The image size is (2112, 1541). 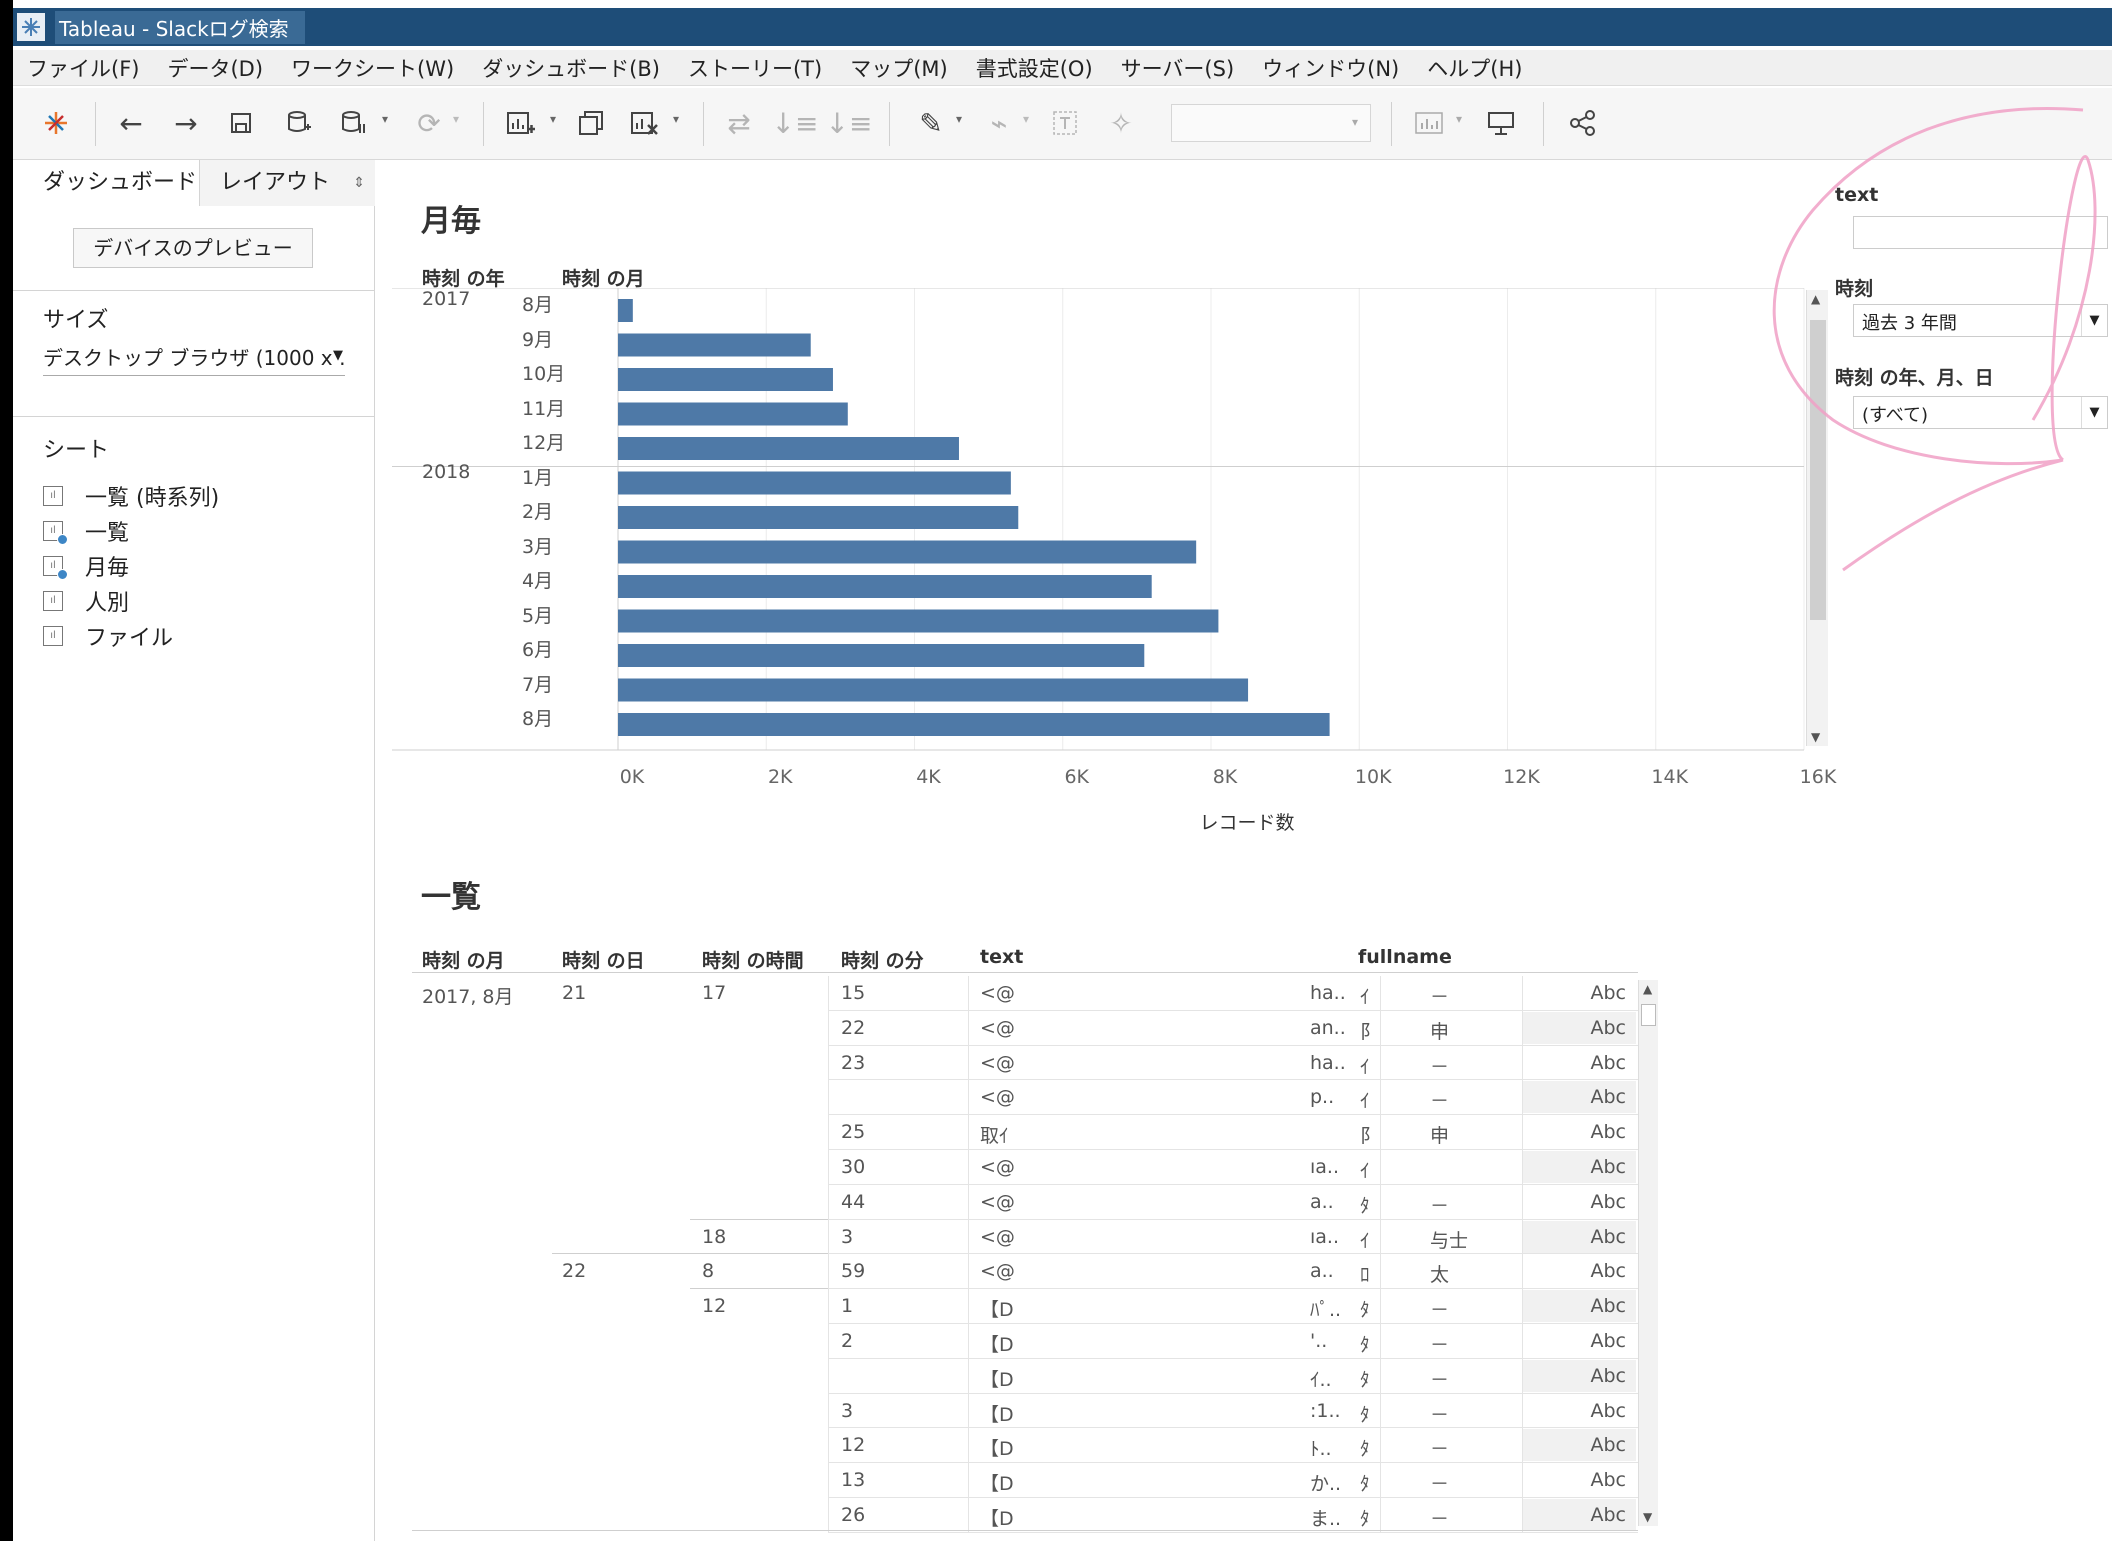 I want to click on swap-rows-columns-icon: ⇄, so click(x=739, y=123).